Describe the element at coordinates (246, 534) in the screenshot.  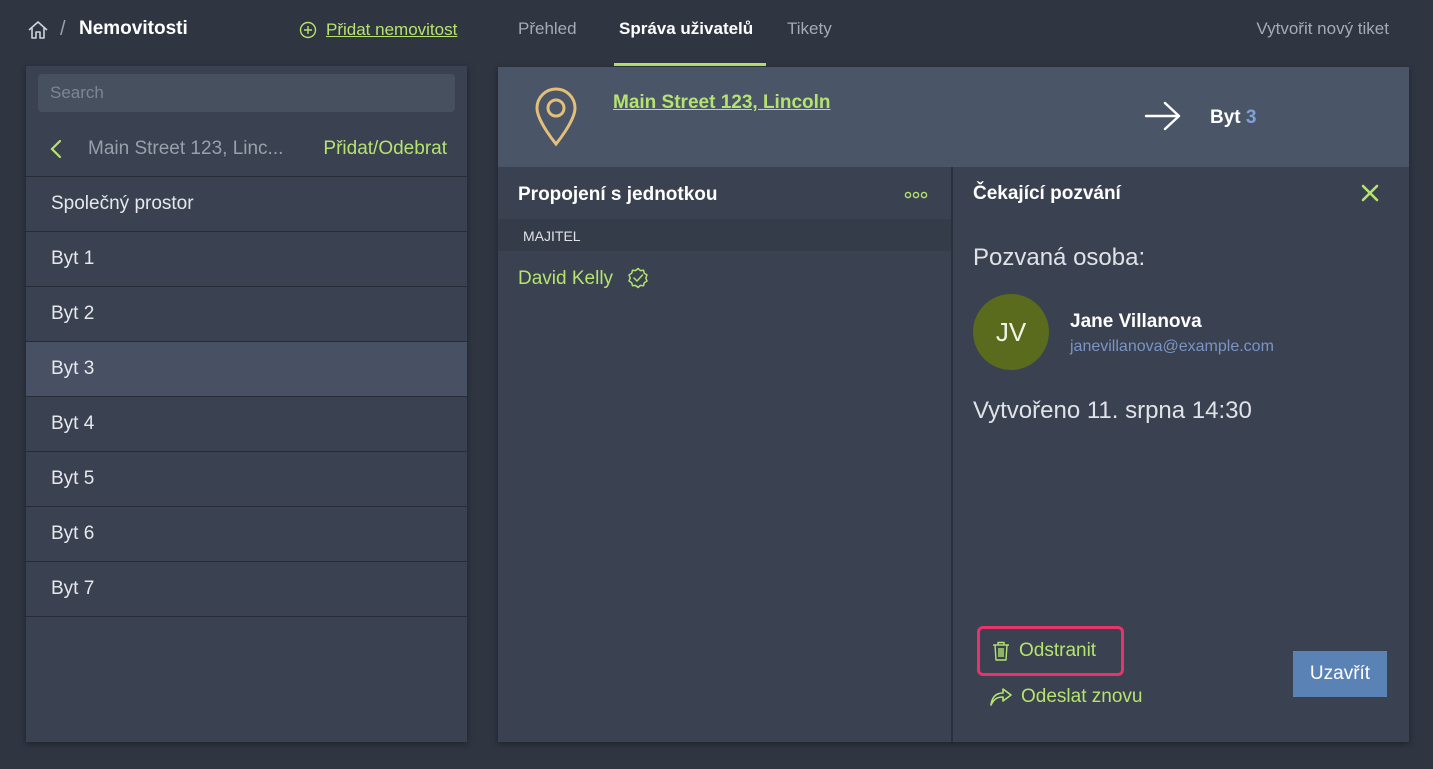
I see `list-item-unit-6: Byt 6` at that location.